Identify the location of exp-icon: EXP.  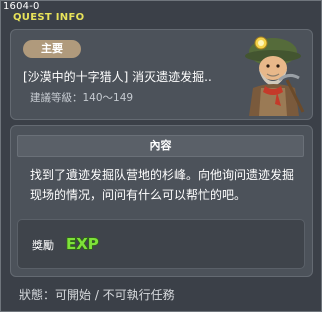
(82, 243).